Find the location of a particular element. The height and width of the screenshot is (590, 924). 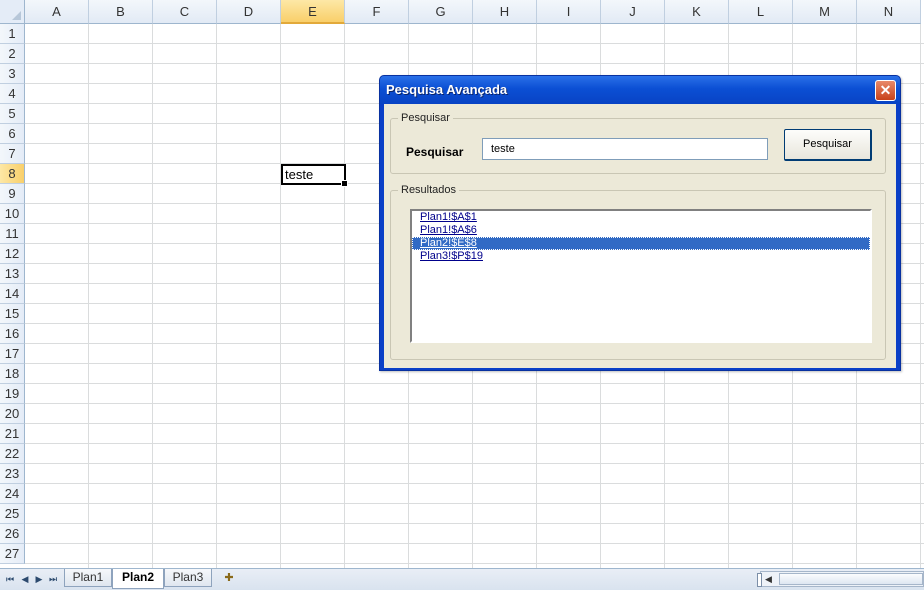

row-header-18: 18 is located at coordinates (12, 374).